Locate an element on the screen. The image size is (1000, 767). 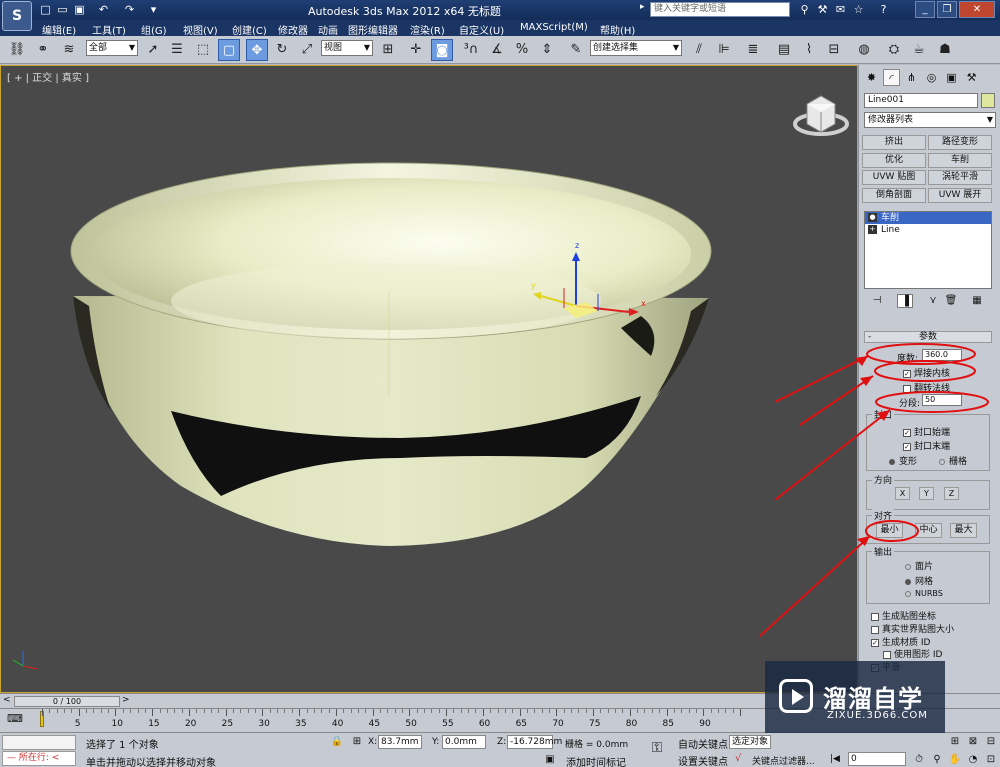
lock-selection-icon: 🔒 is located at coordinates (337, 742).